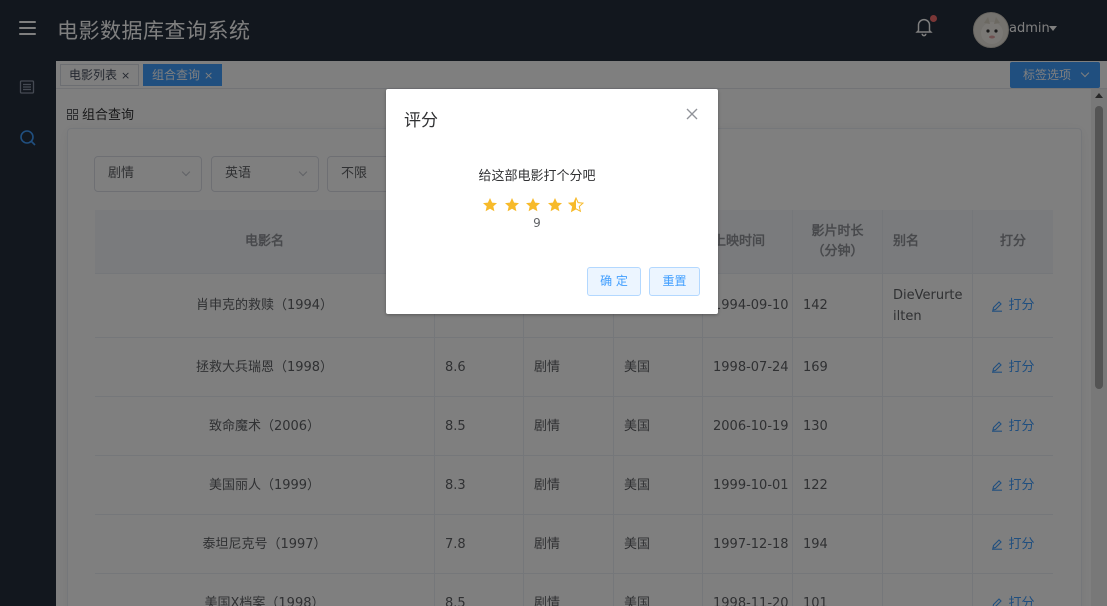 The height and width of the screenshot is (606, 1107). What do you see at coordinates (614, 281) in the screenshot?
I see `confirm-button: 确 定` at bounding box center [614, 281].